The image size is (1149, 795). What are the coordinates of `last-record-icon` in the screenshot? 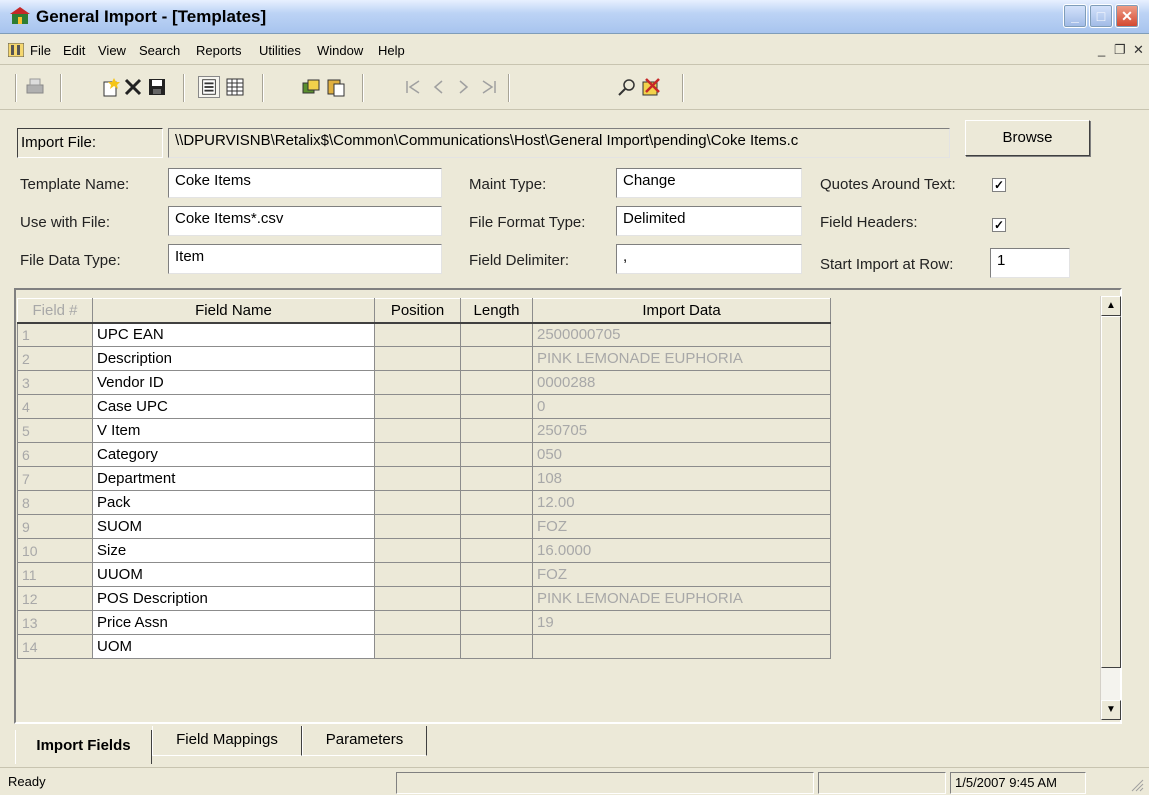 It's located at (489, 87).